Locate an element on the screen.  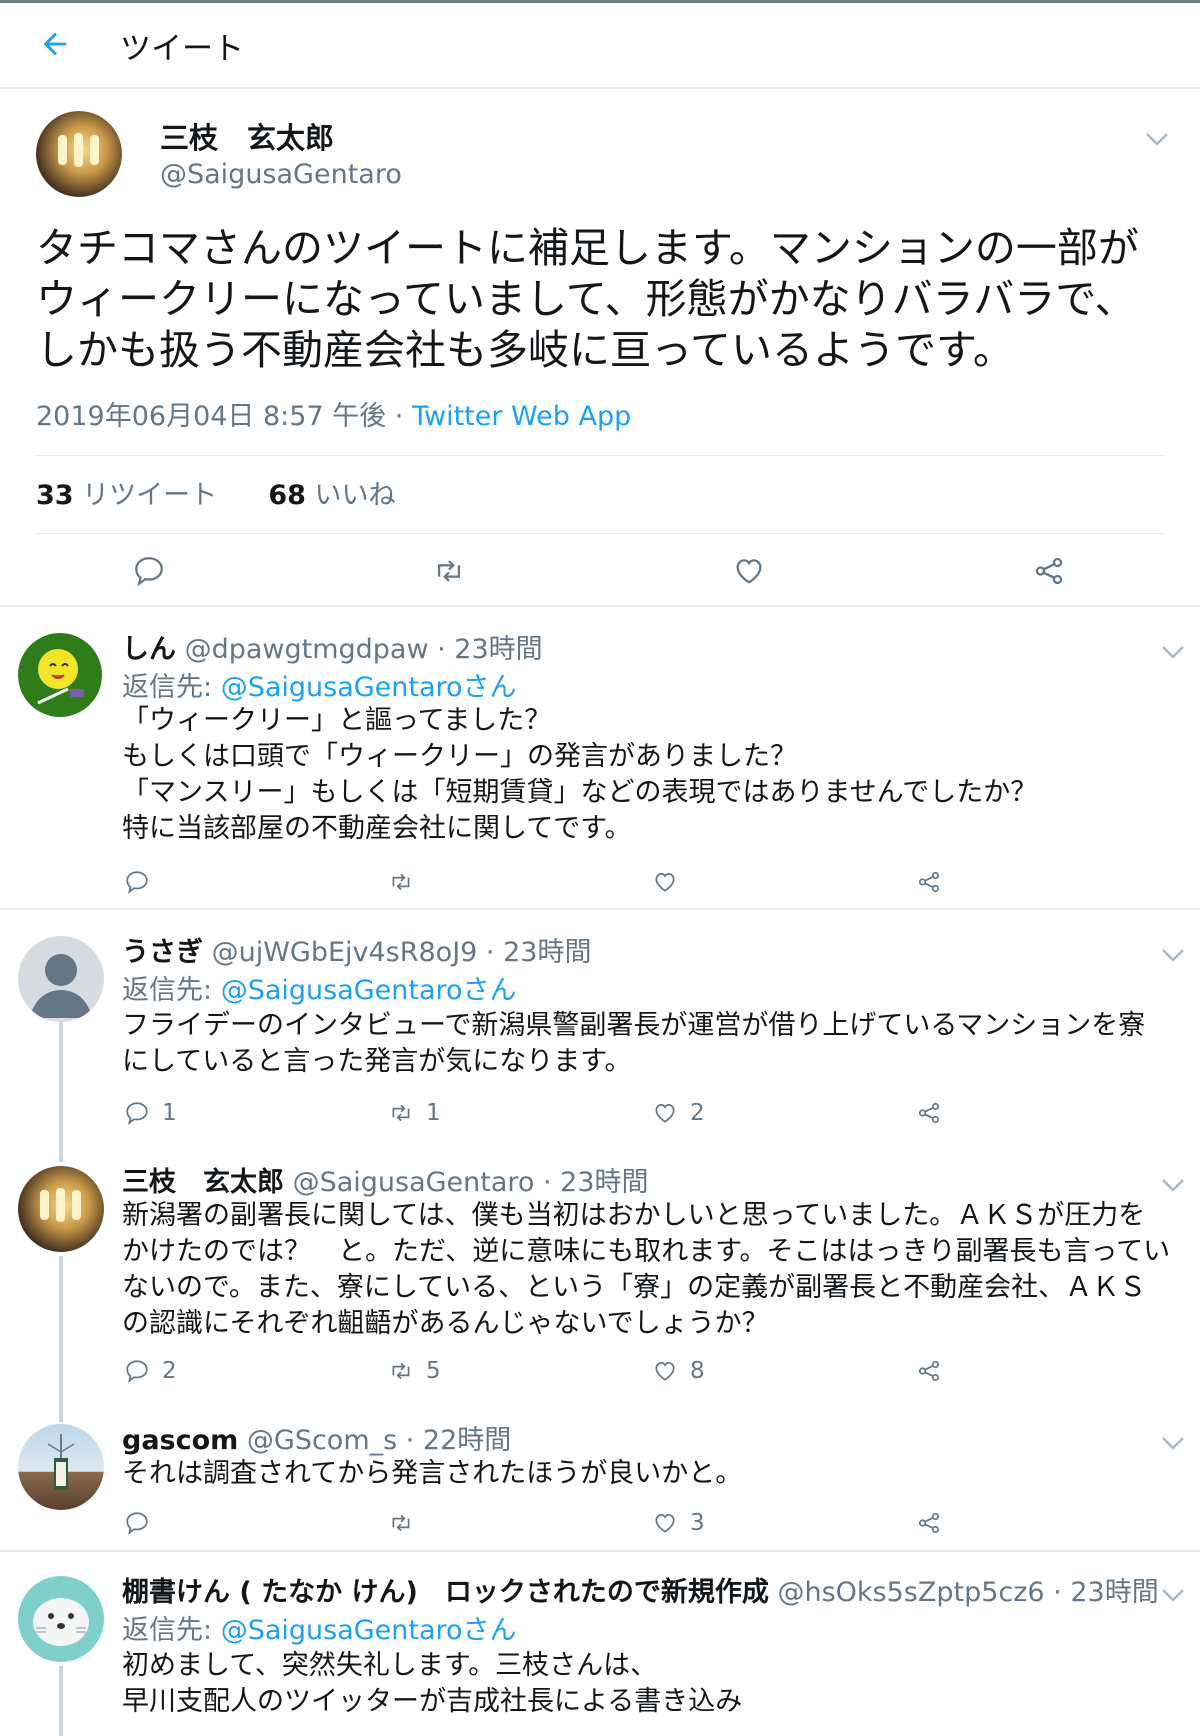
like-count: 8 is located at coordinates (697, 1371).